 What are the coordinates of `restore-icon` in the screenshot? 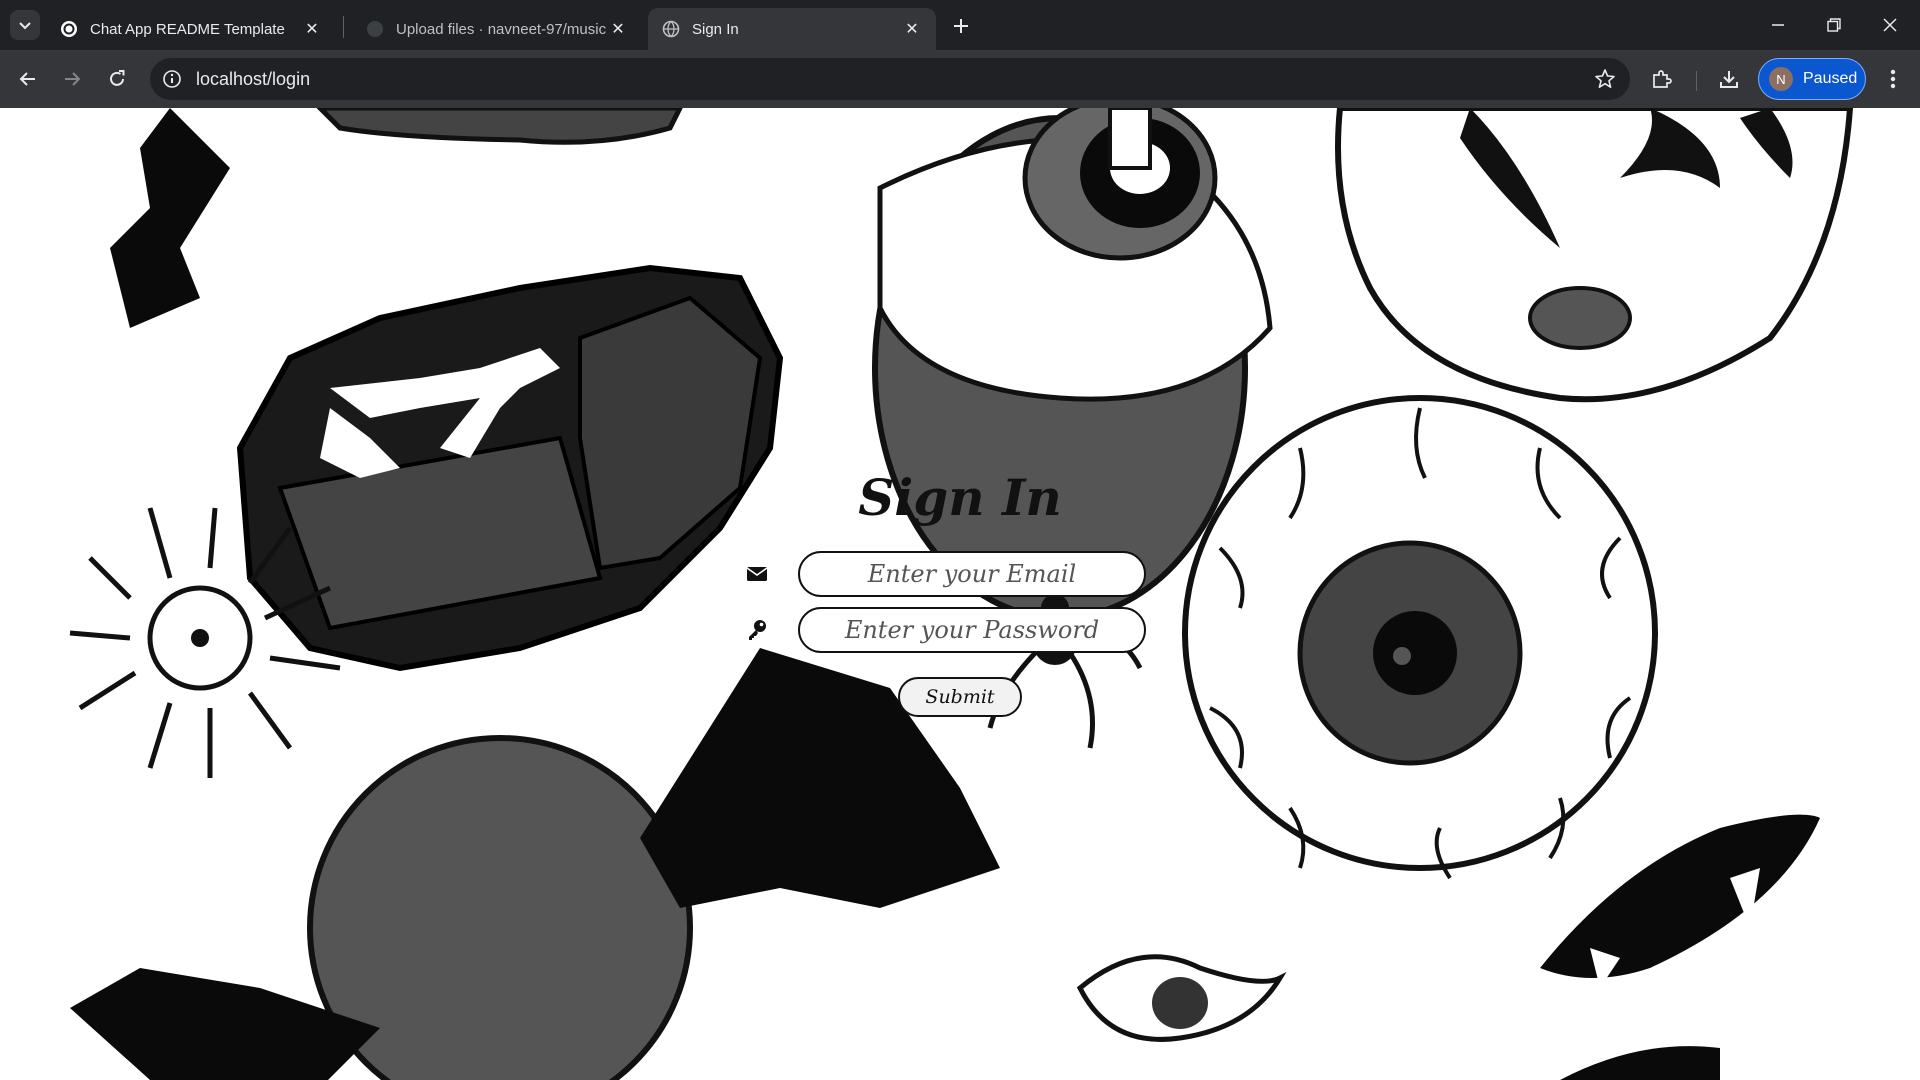 It's located at (1834, 25).